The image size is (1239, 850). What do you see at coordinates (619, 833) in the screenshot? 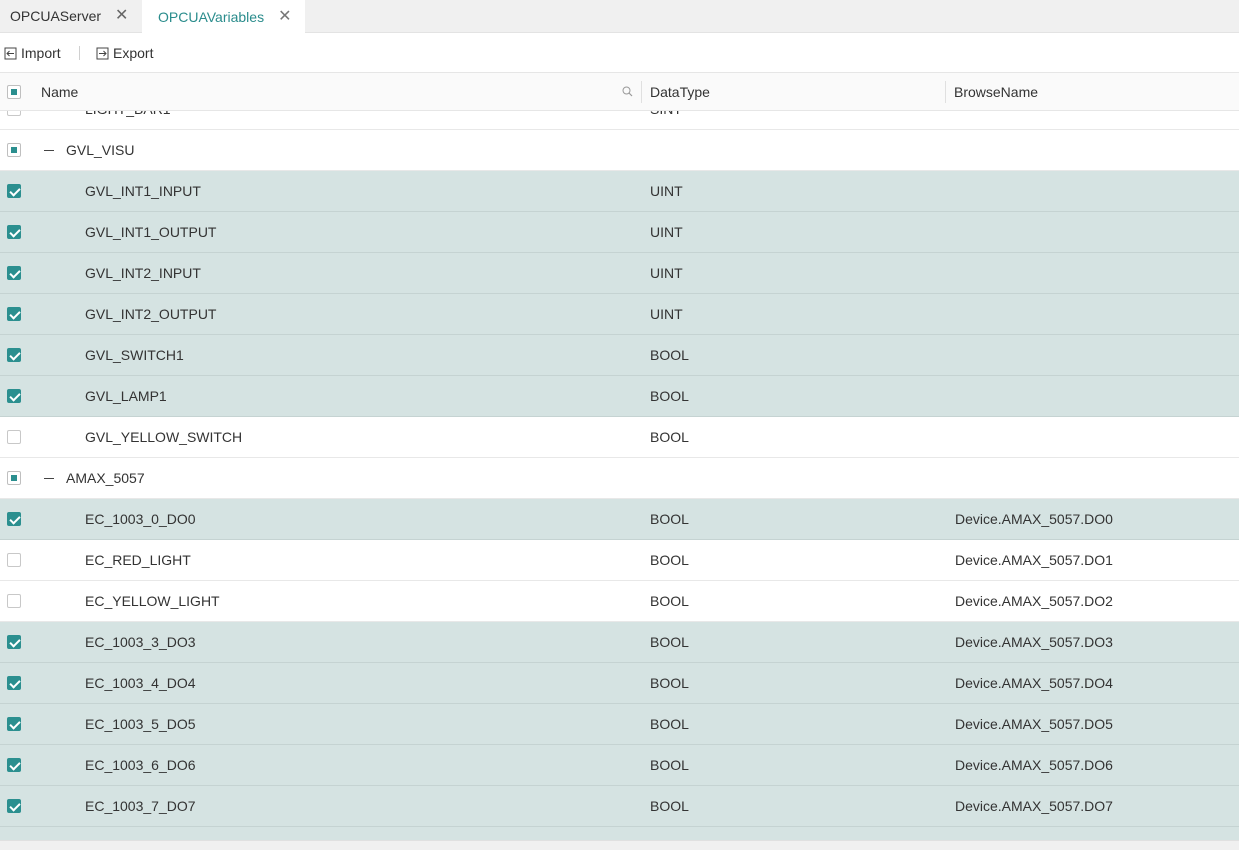
I see `table-row` at bounding box center [619, 833].